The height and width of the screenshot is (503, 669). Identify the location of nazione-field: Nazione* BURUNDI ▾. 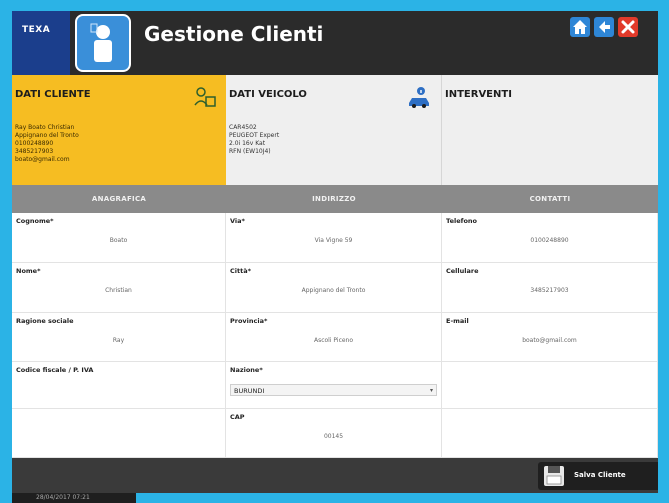
(334, 385).